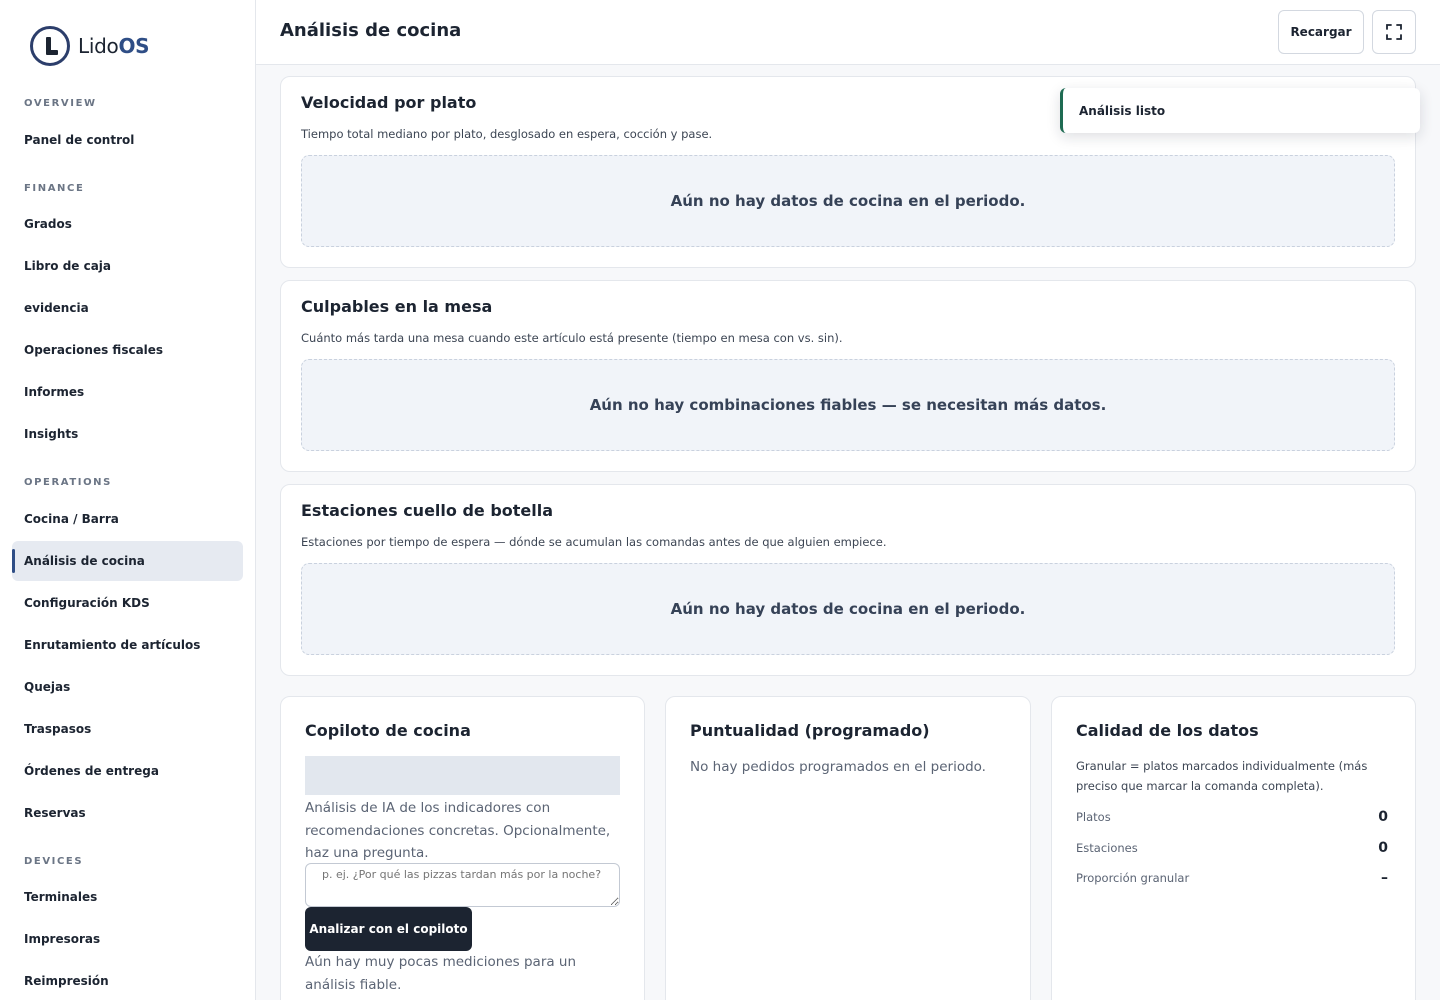  Describe the element at coordinates (127, 392) in the screenshot. I see `sidebar-item-informes: Informes` at that location.